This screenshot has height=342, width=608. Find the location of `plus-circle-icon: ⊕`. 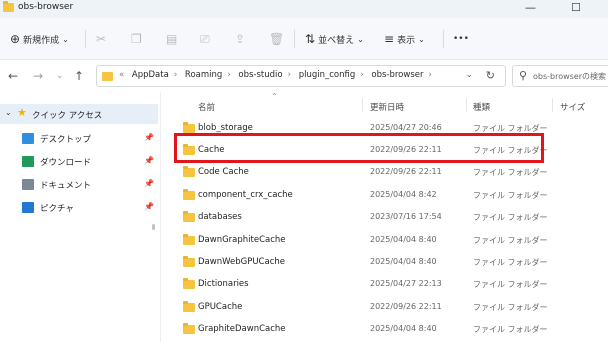

plus-circle-icon: ⊕ is located at coordinates (15, 39).